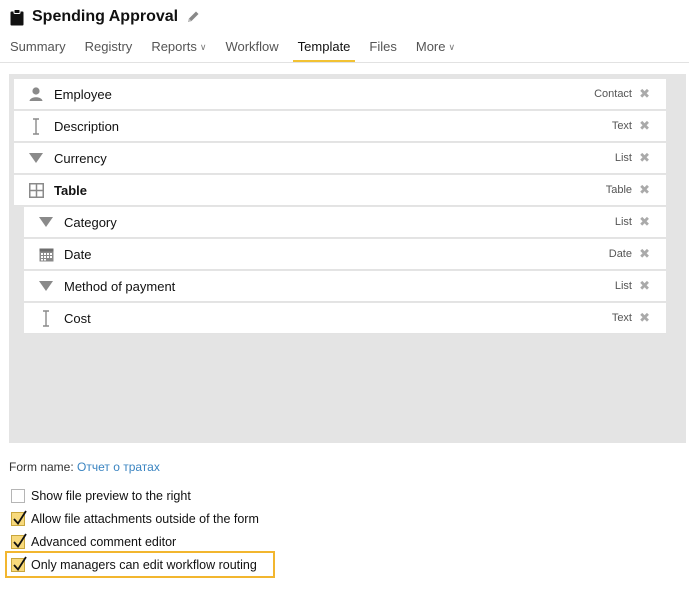  Describe the element at coordinates (383, 46) in the screenshot. I see `tab-label: Files` at that location.